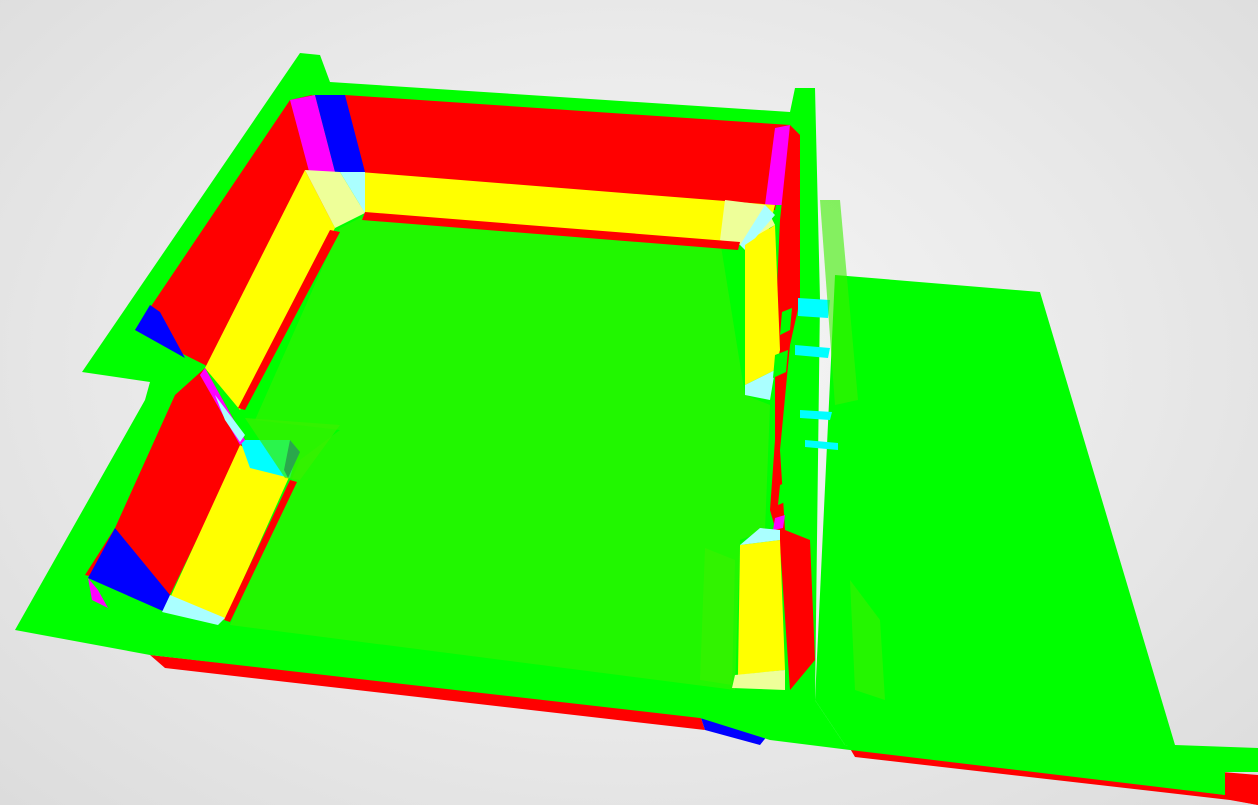 The width and height of the screenshot is (1258, 805). I want to click on lower-partition-shade, so click(717, 616).